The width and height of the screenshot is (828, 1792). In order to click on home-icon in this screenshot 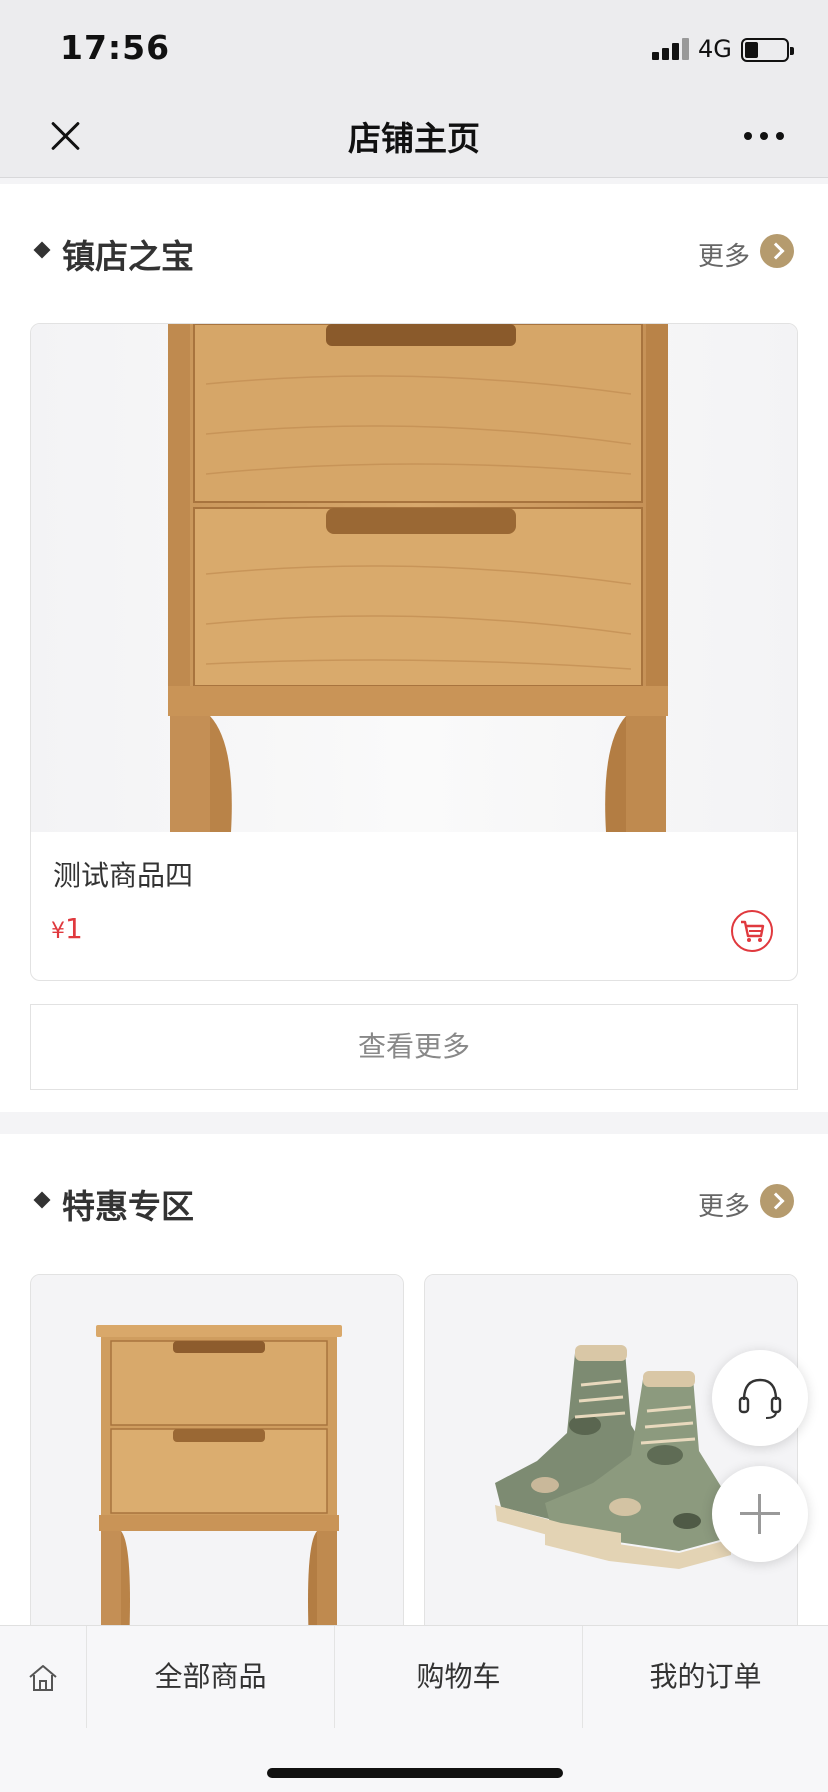, I will do `click(43, 1678)`.